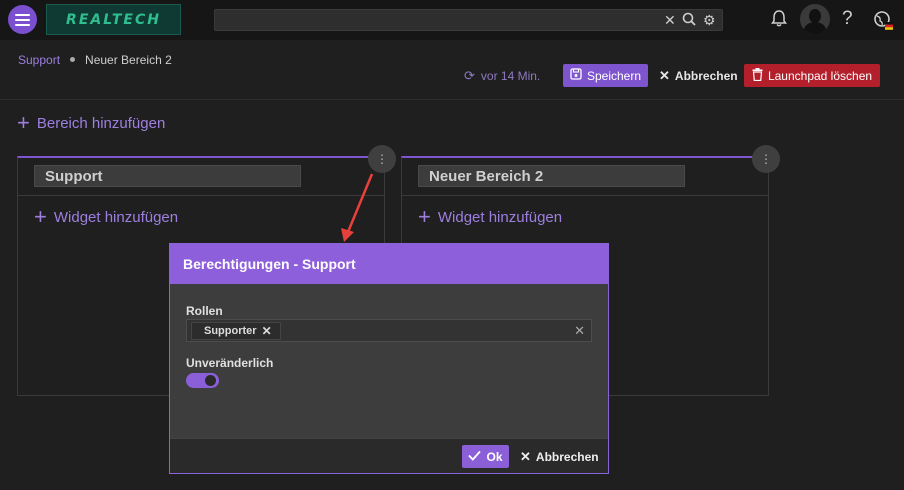 This screenshot has width=904, height=490. Describe the element at coordinates (757, 75) in the screenshot. I see `trash-icon` at that location.